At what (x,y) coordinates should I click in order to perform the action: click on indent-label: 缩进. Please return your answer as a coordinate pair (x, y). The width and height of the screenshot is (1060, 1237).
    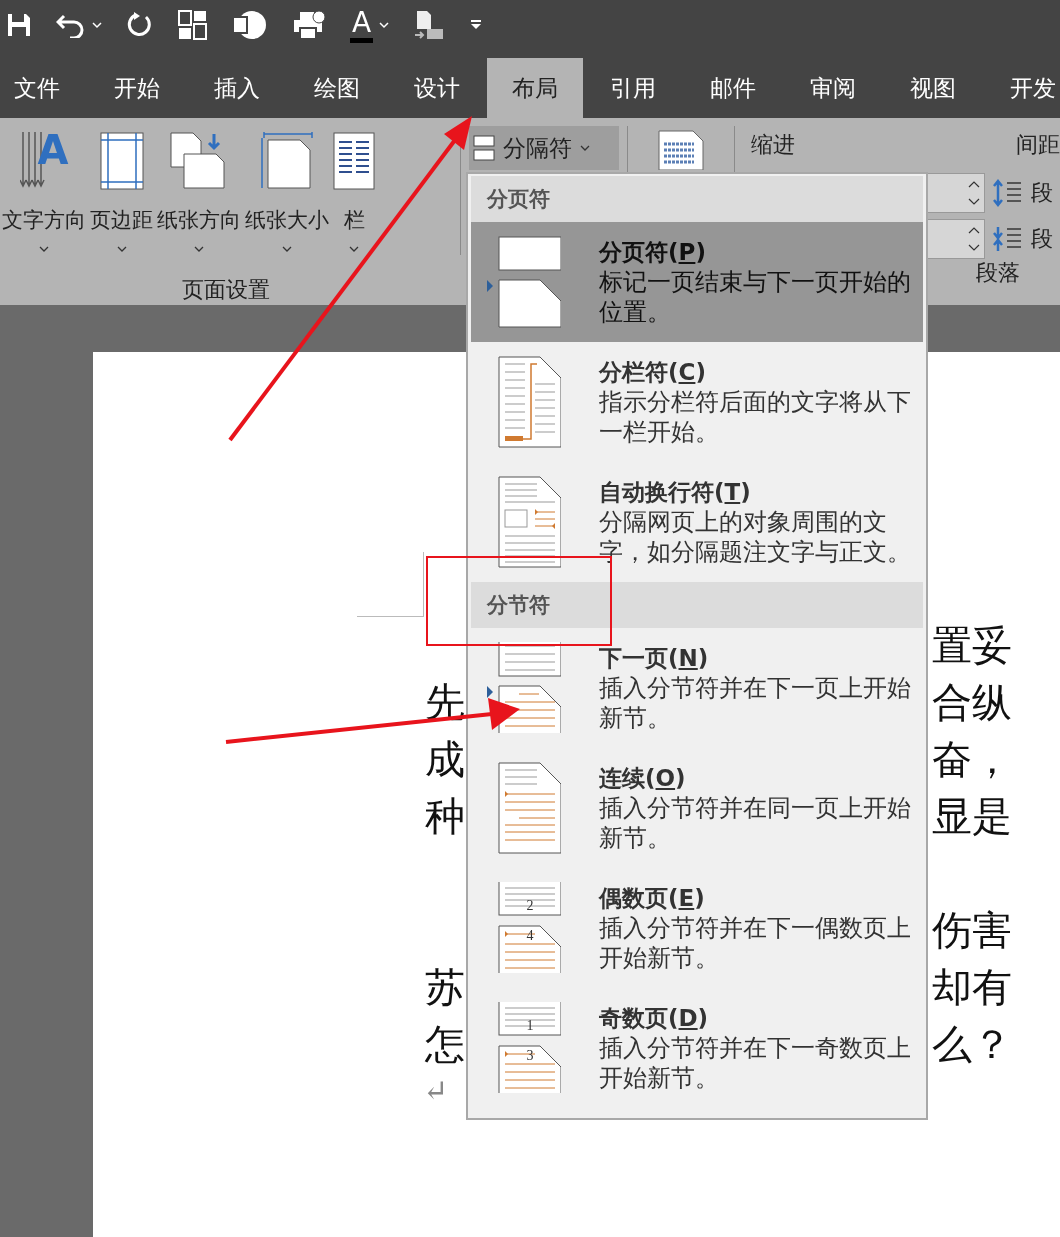
    Looking at the image, I should click on (773, 145).